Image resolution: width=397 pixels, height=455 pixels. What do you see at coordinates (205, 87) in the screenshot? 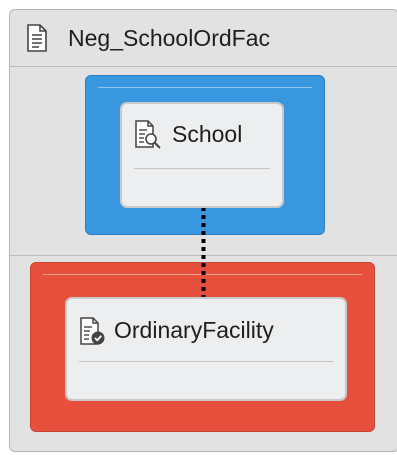
I see `container-rule` at bounding box center [205, 87].